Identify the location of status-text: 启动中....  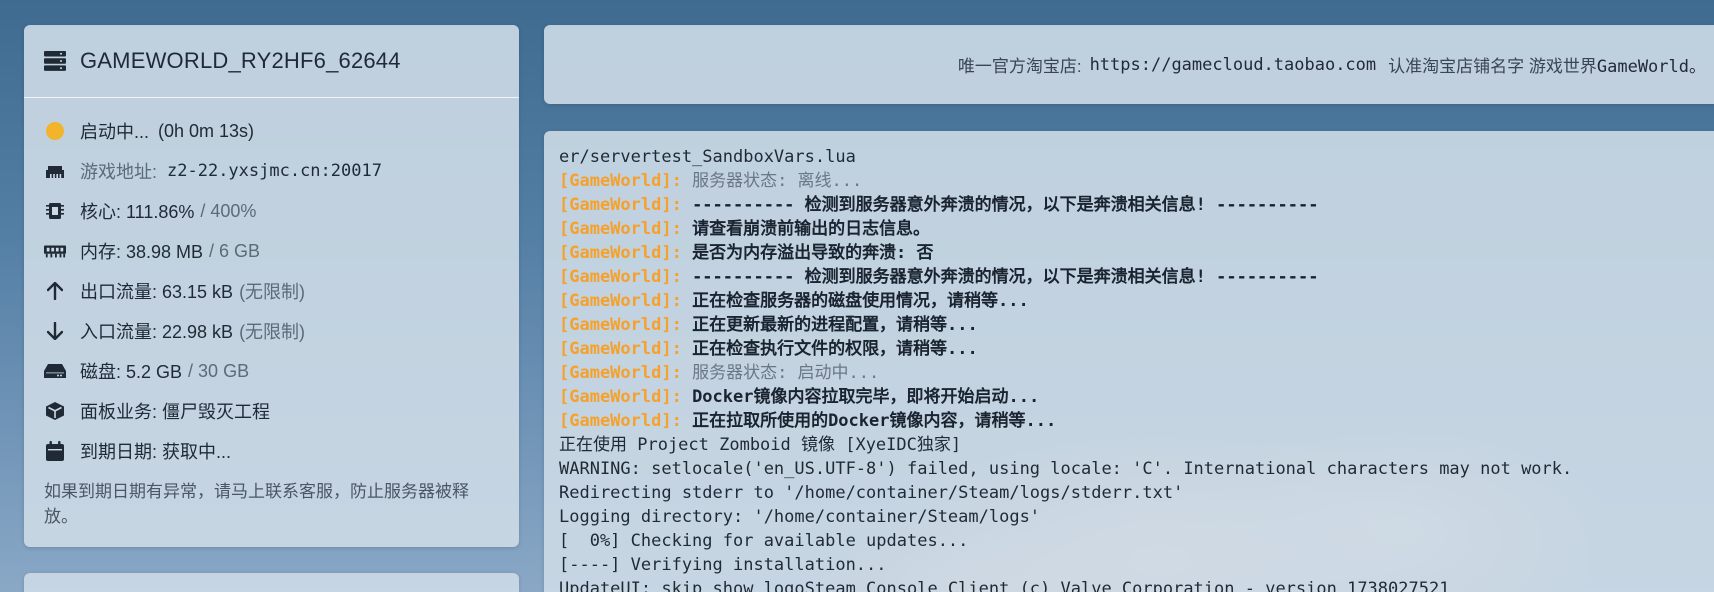
(115, 132).